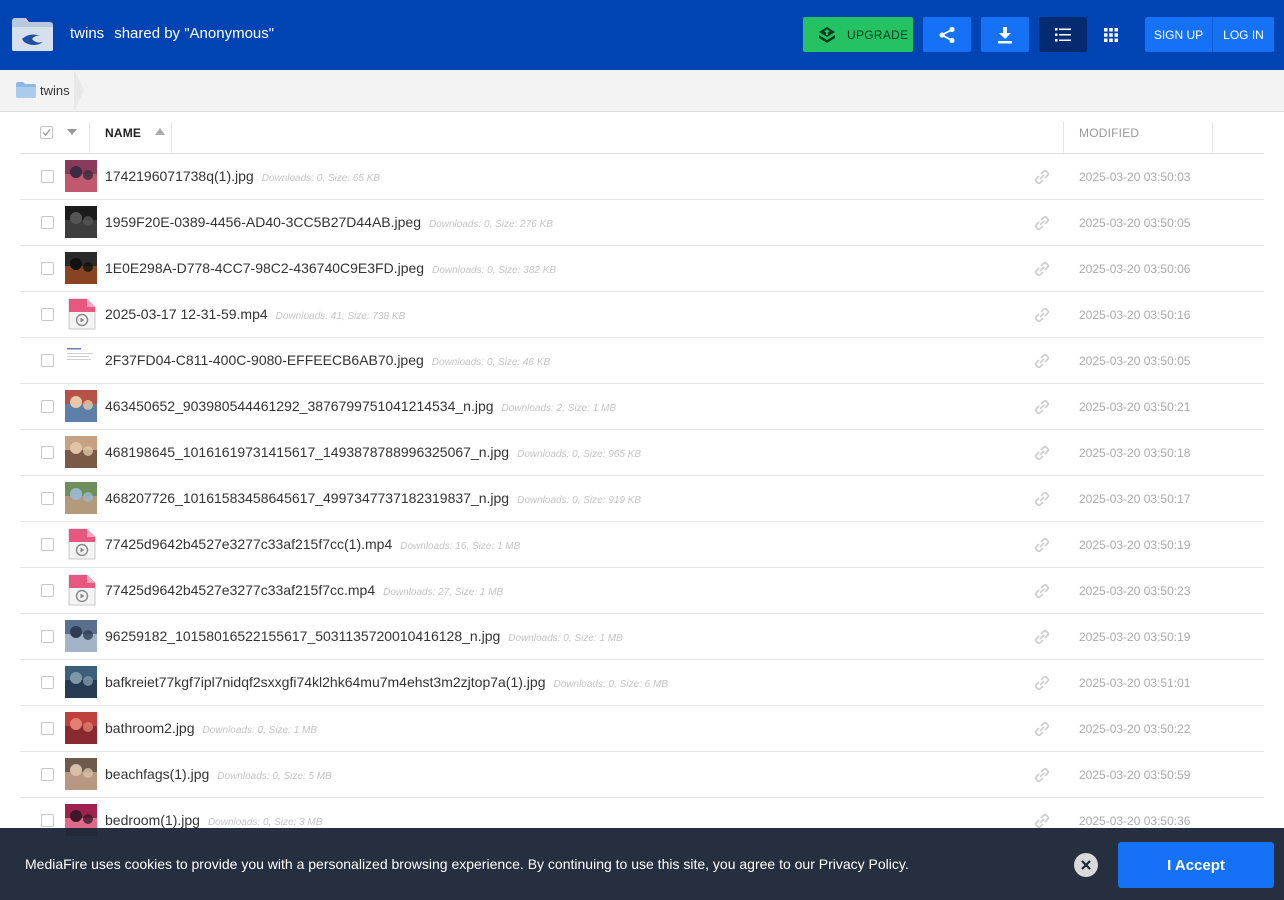 The height and width of the screenshot is (900, 1284). I want to click on sign-up-button: SIGN UP, so click(1178, 34).